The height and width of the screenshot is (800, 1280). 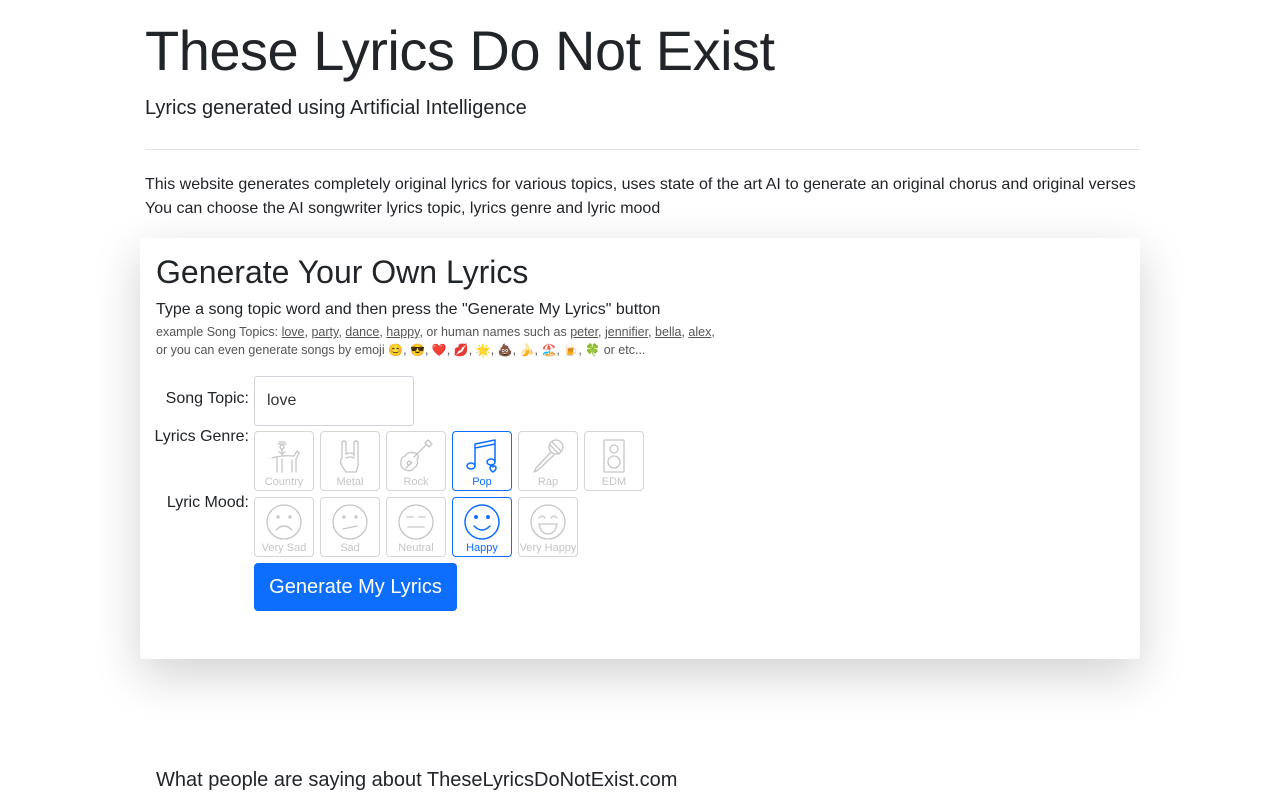 What do you see at coordinates (548, 522) in the screenshot?
I see `very-happy-face-icon` at bounding box center [548, 522].